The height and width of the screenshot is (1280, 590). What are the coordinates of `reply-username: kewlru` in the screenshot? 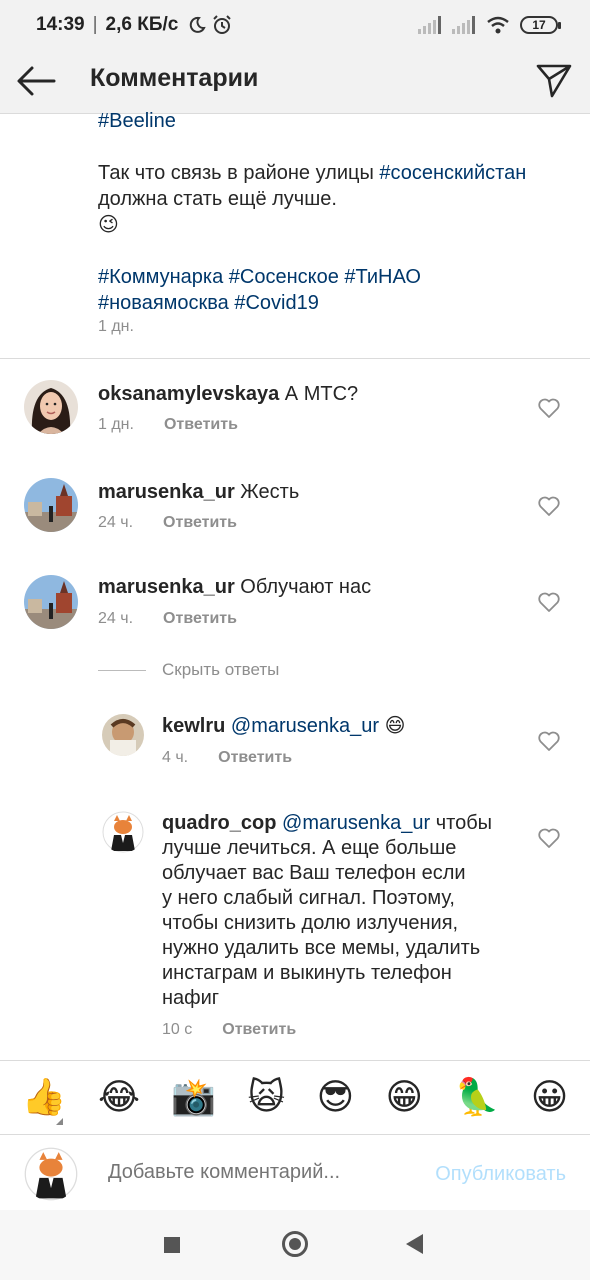 It's located at (193, 726).